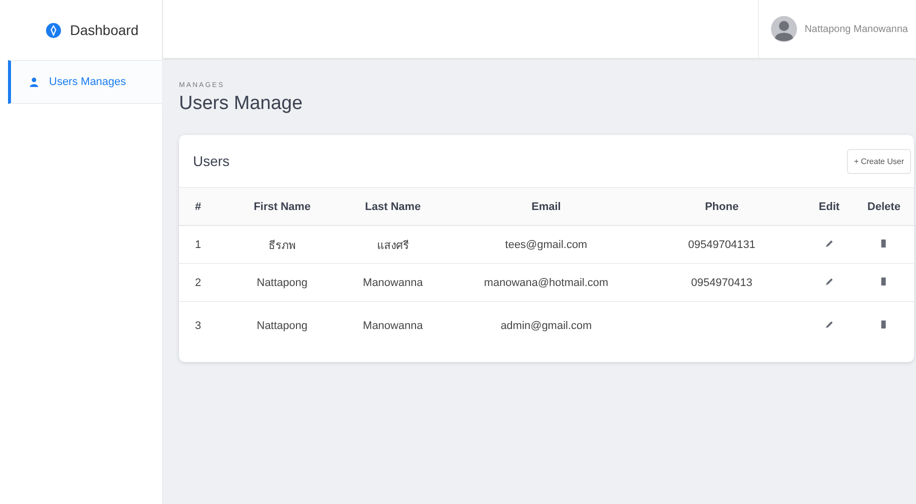 The width and height of the screenshot is (916, 504). What do you see at coordinates (53, 30) in the screenshot?
I see `logo-icon` at bounding box center [53, 30].